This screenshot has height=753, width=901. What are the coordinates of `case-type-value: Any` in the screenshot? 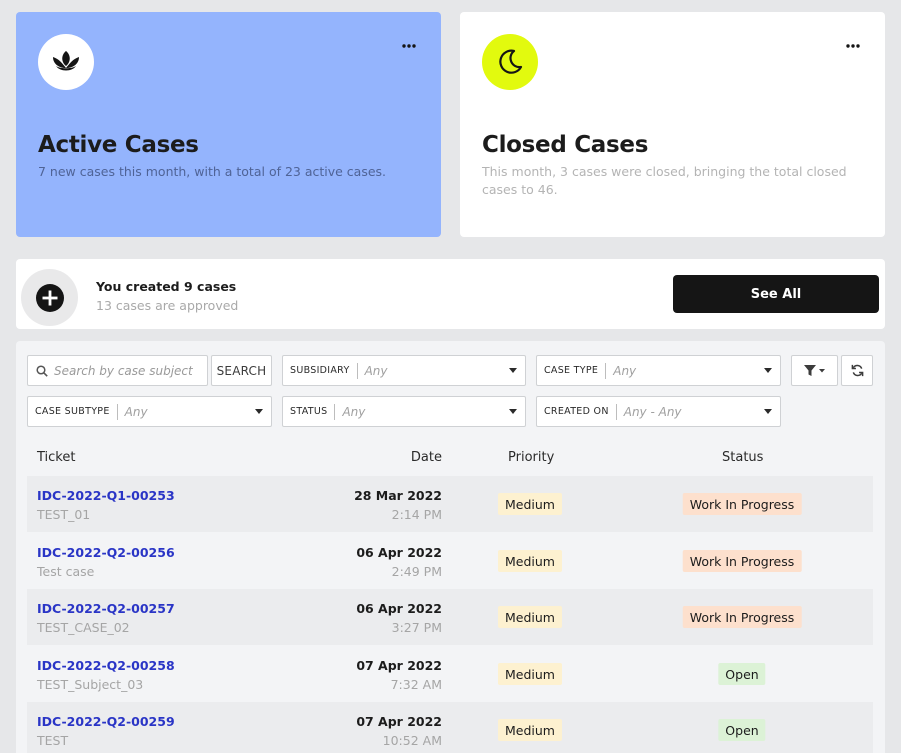 It's located at (625, 370).